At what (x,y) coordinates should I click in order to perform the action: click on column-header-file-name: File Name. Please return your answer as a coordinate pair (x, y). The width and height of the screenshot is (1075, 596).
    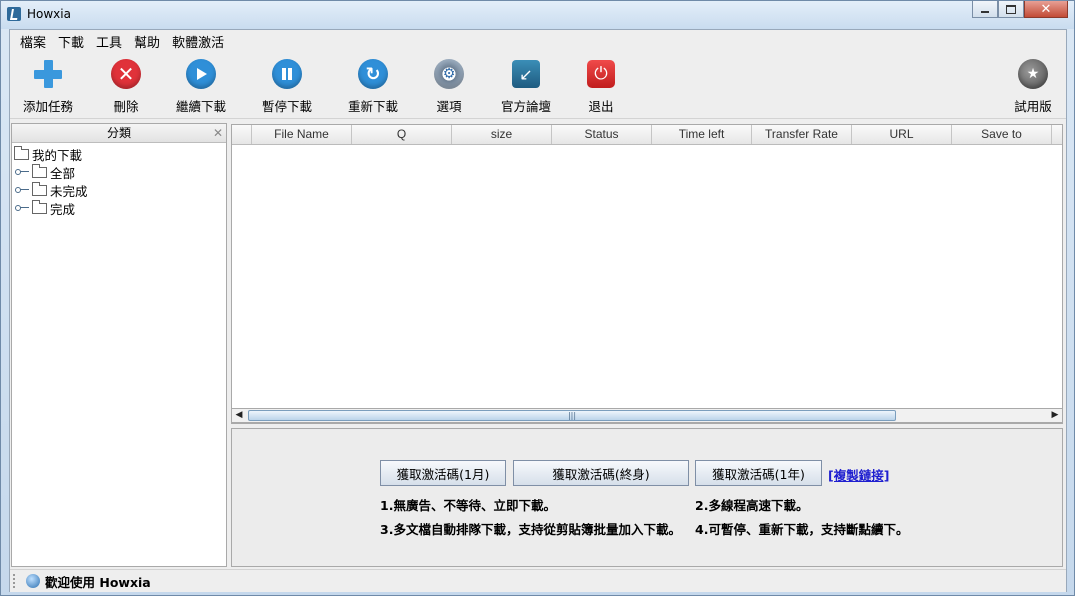
    Looking at the image, I should click on (302, 134).